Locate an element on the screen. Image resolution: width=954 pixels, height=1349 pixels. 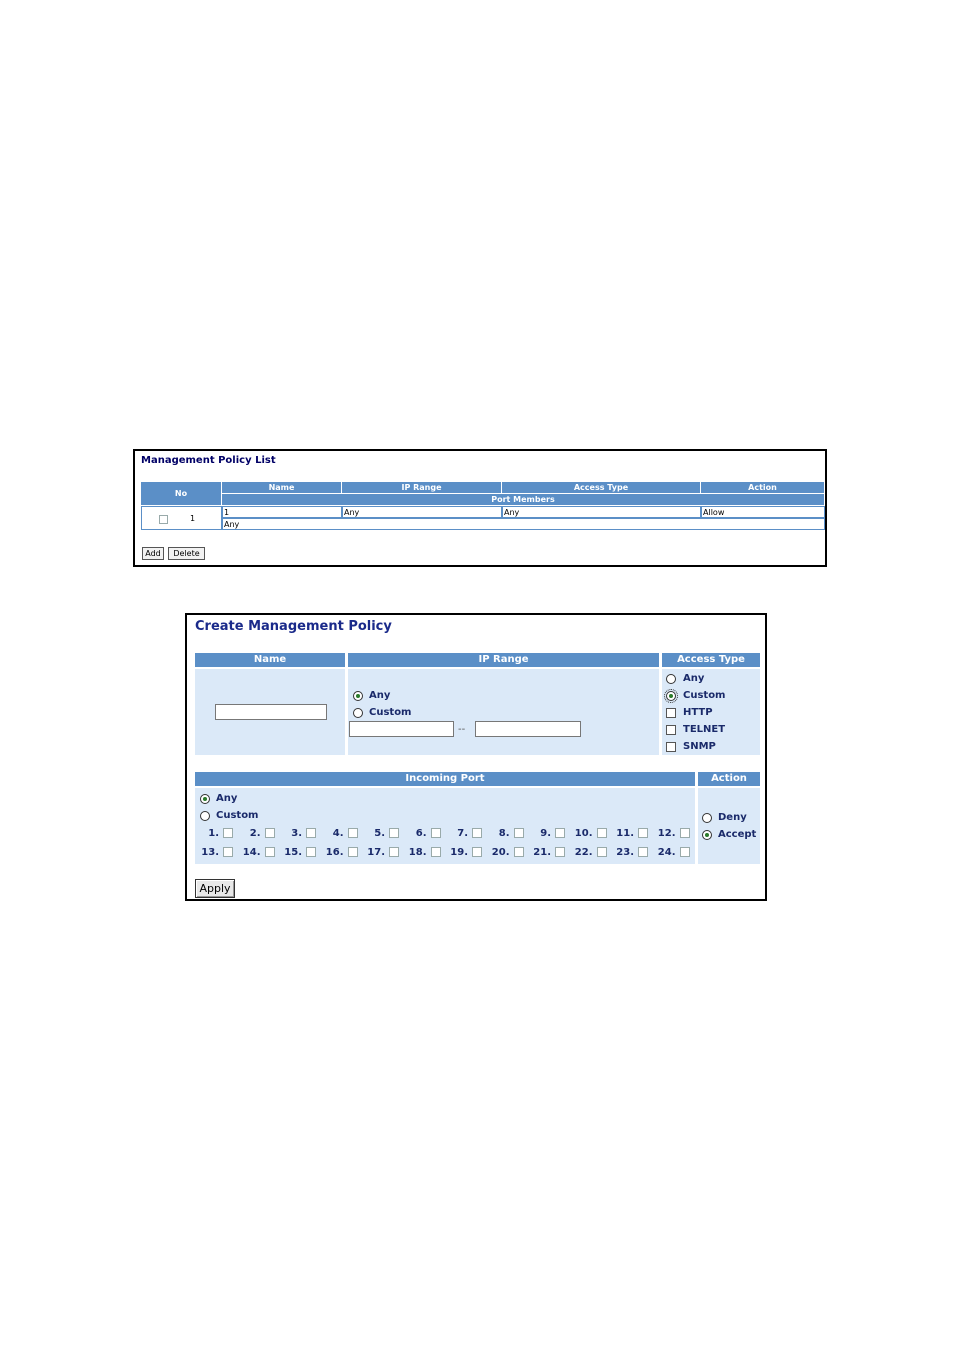
port-label: 4. is located at coordinates (338, 833).